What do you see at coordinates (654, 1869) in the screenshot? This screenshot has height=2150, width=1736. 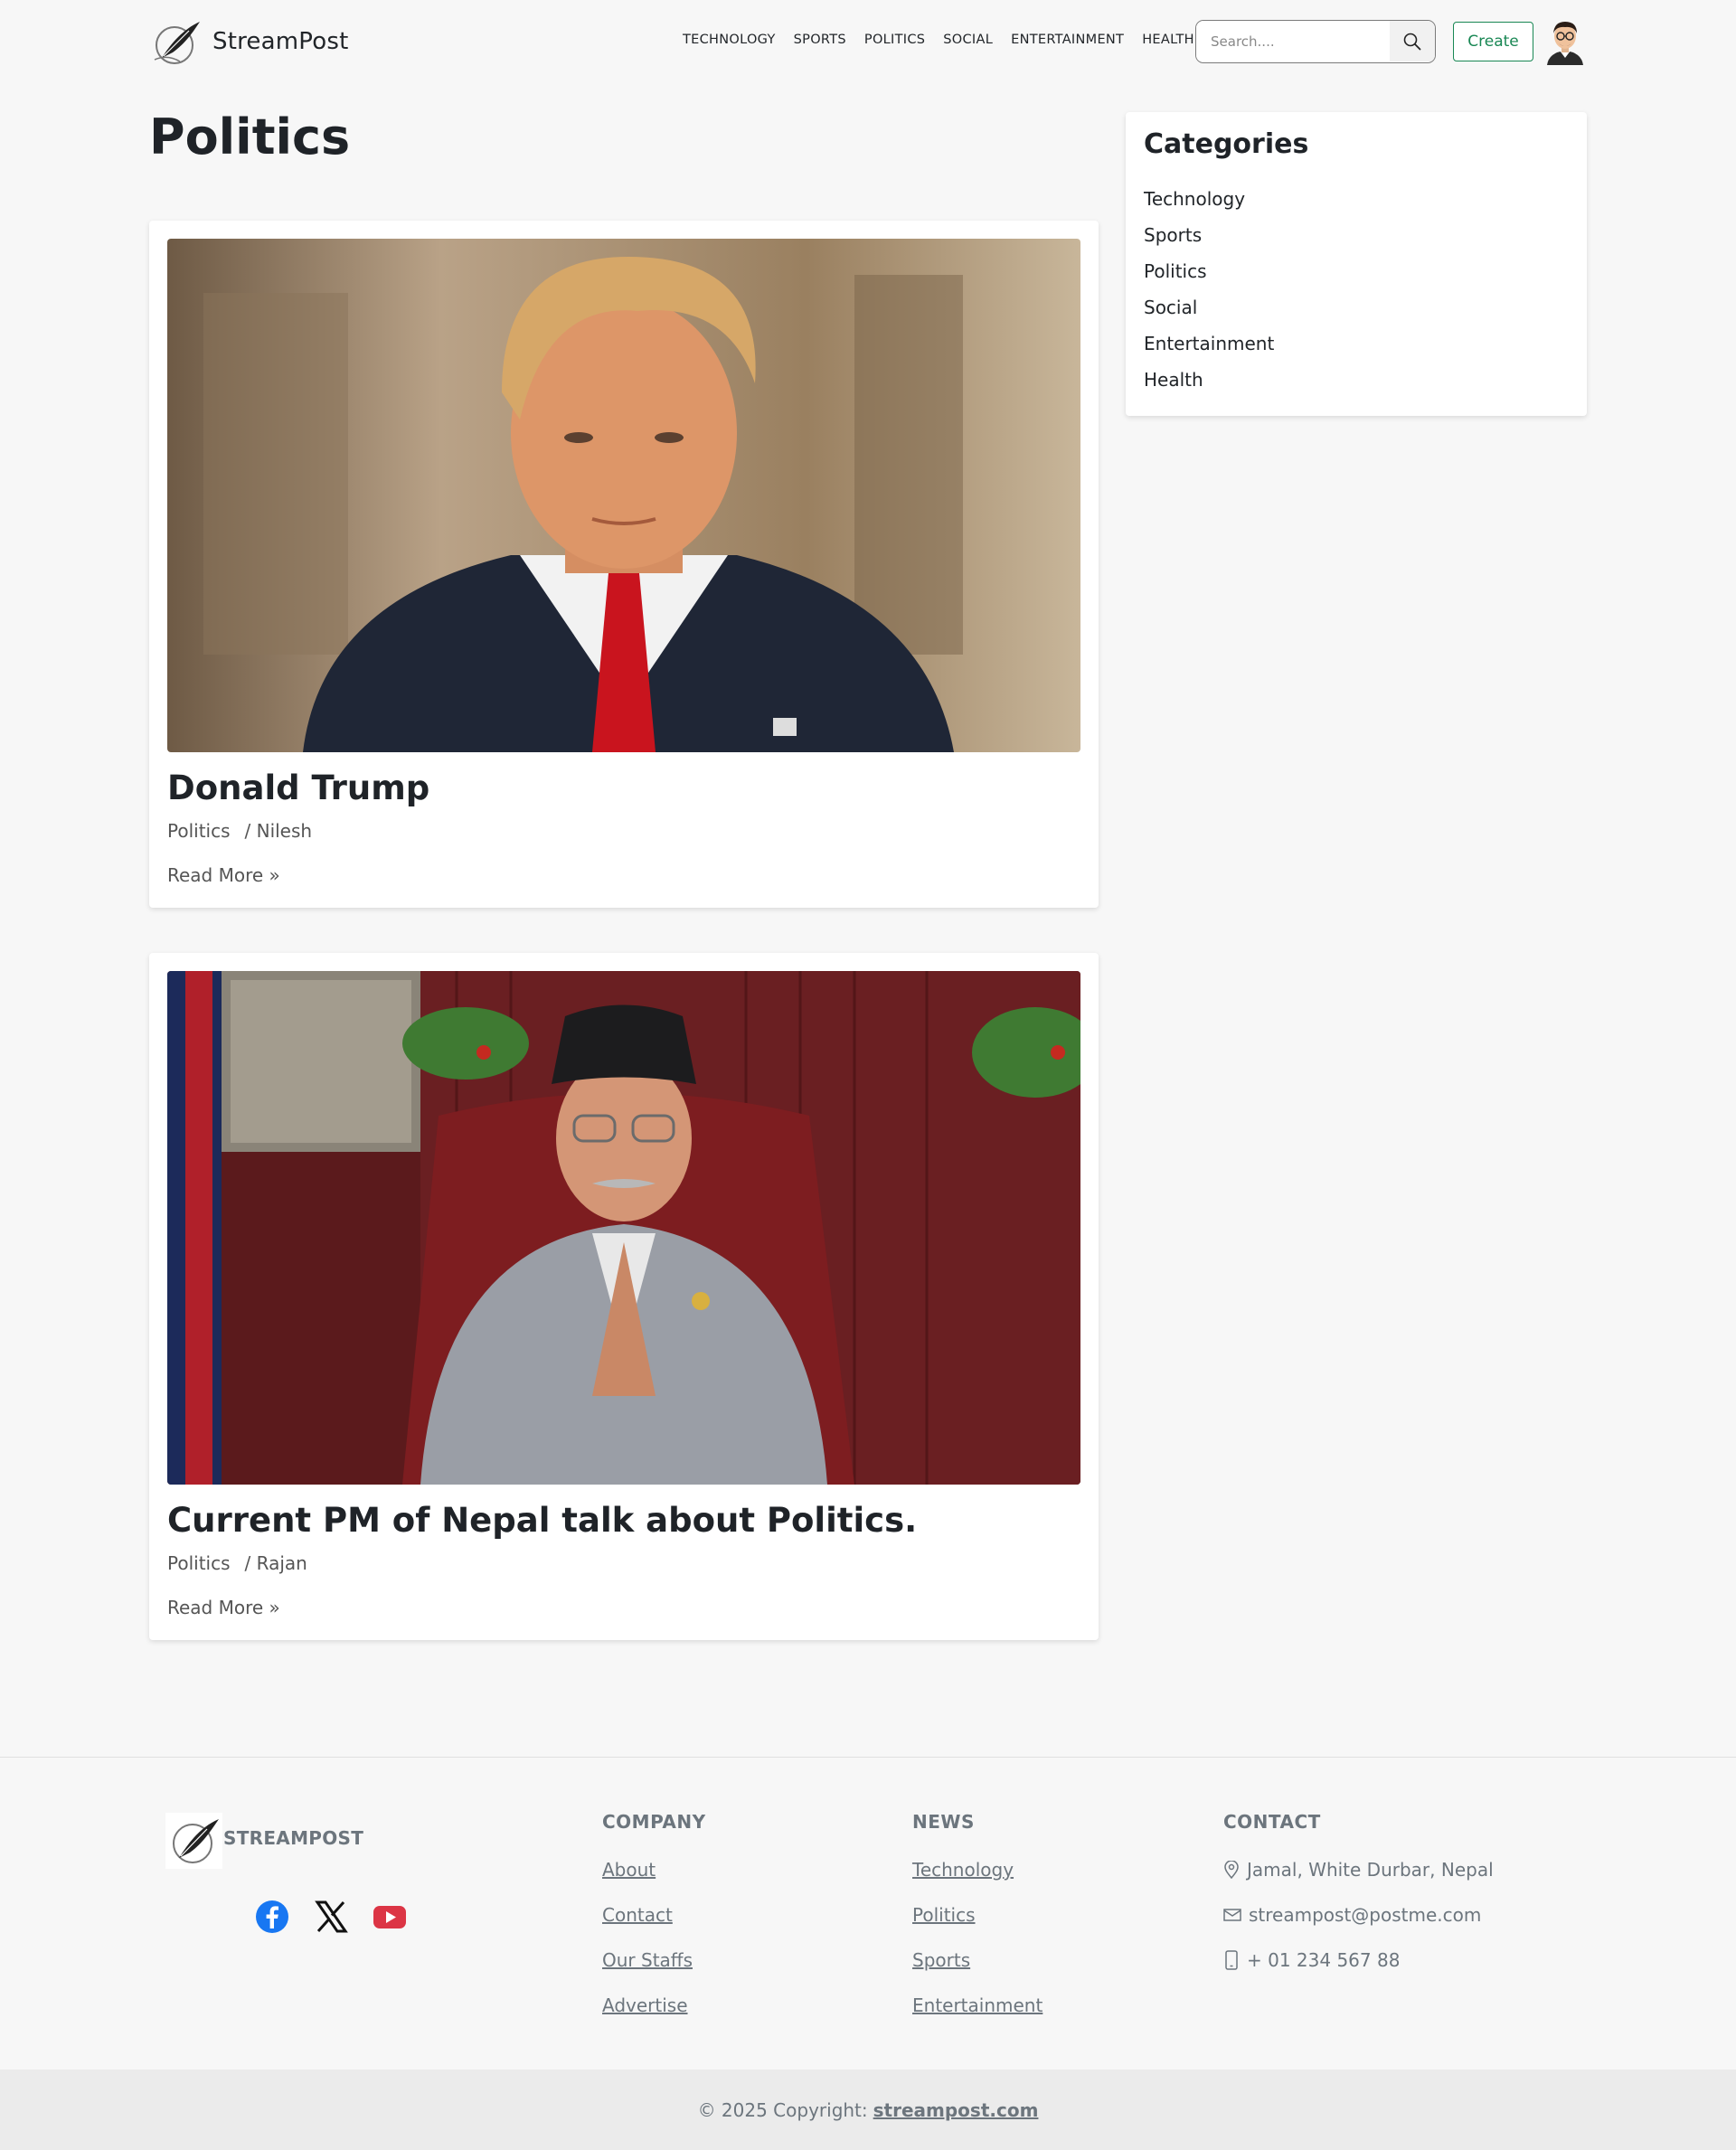 I see `footer-link-about: About` at bounding box center [654, 1869].